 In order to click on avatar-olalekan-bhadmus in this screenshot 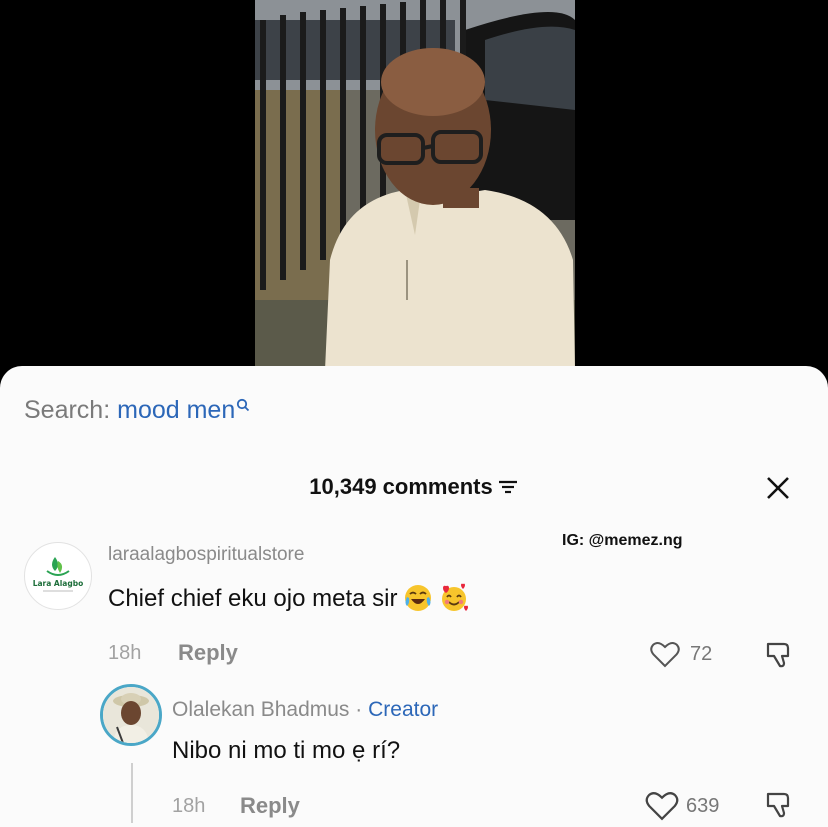, I will do `click(131, 715)`.